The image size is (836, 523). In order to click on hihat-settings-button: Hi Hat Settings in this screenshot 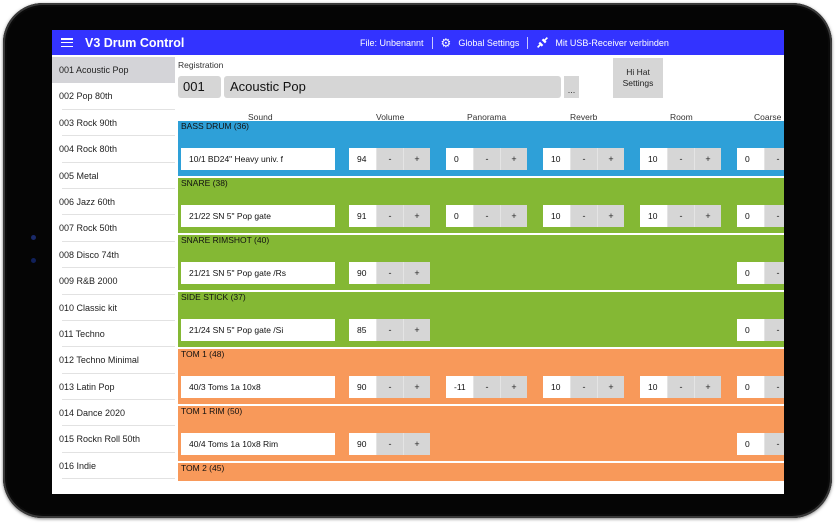, I will do `click(638, 78)`.